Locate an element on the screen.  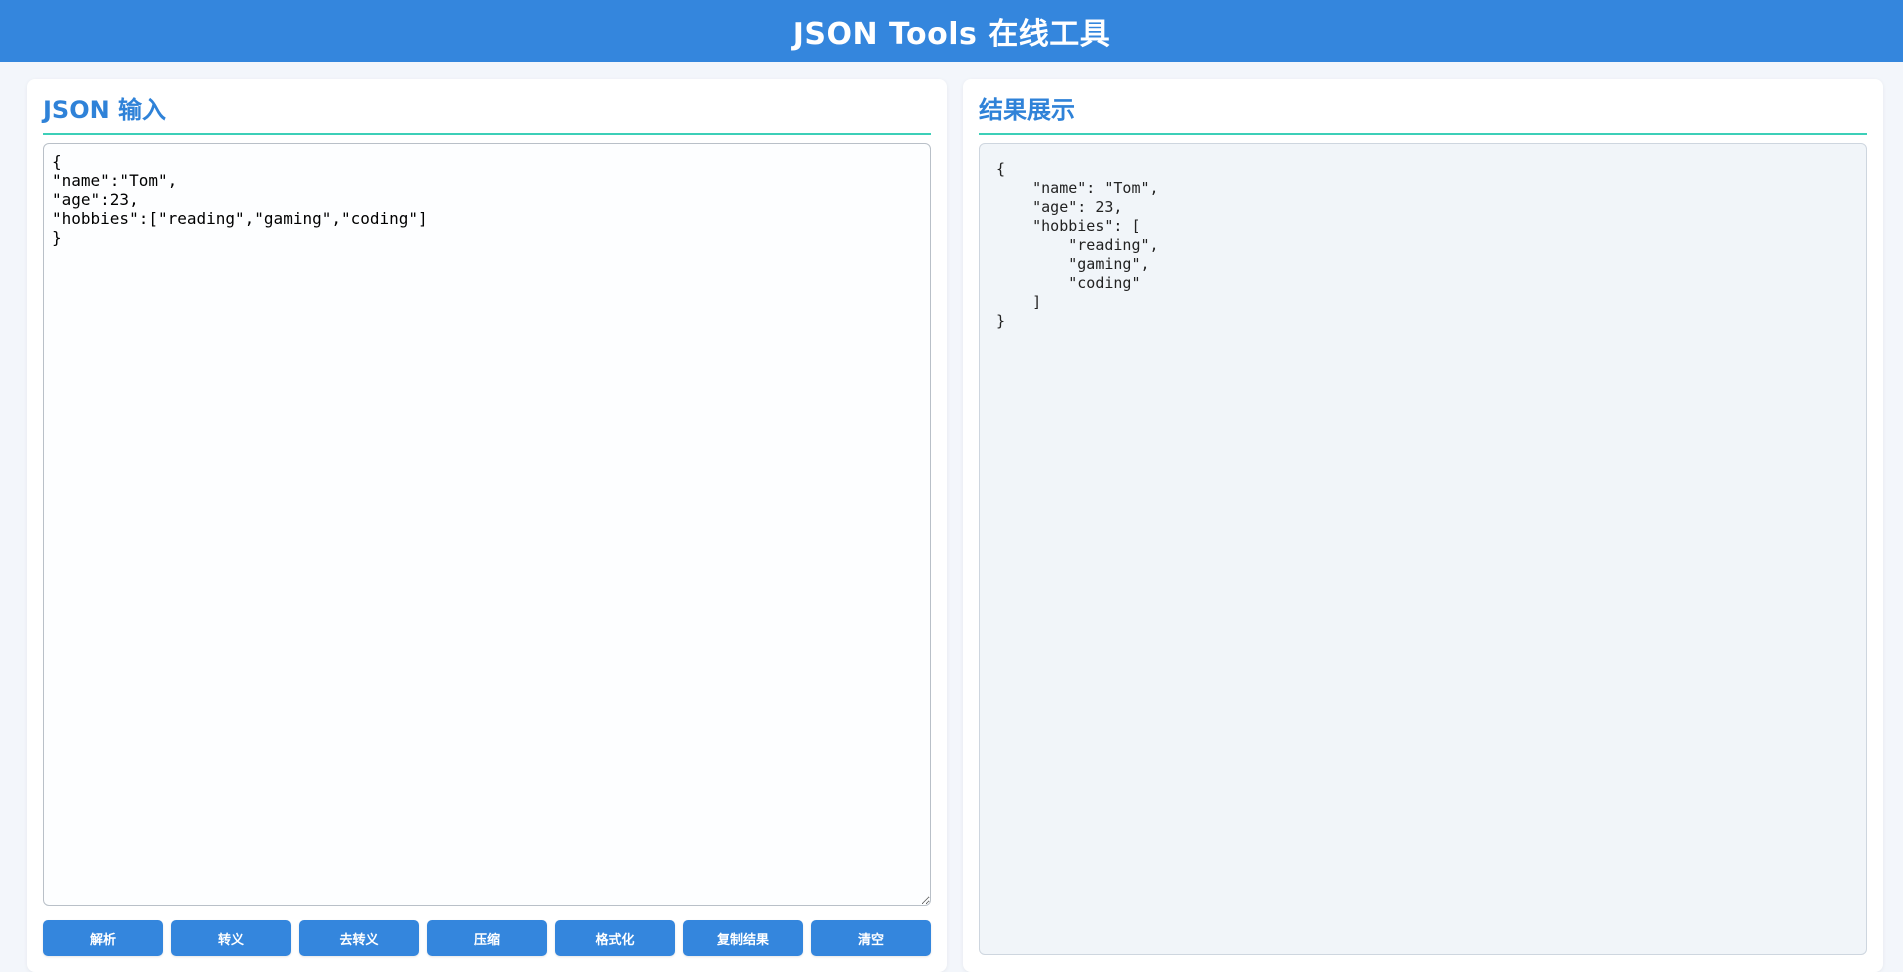
result-panel-title: 结果展示 is located at coordinates (1423, 115).